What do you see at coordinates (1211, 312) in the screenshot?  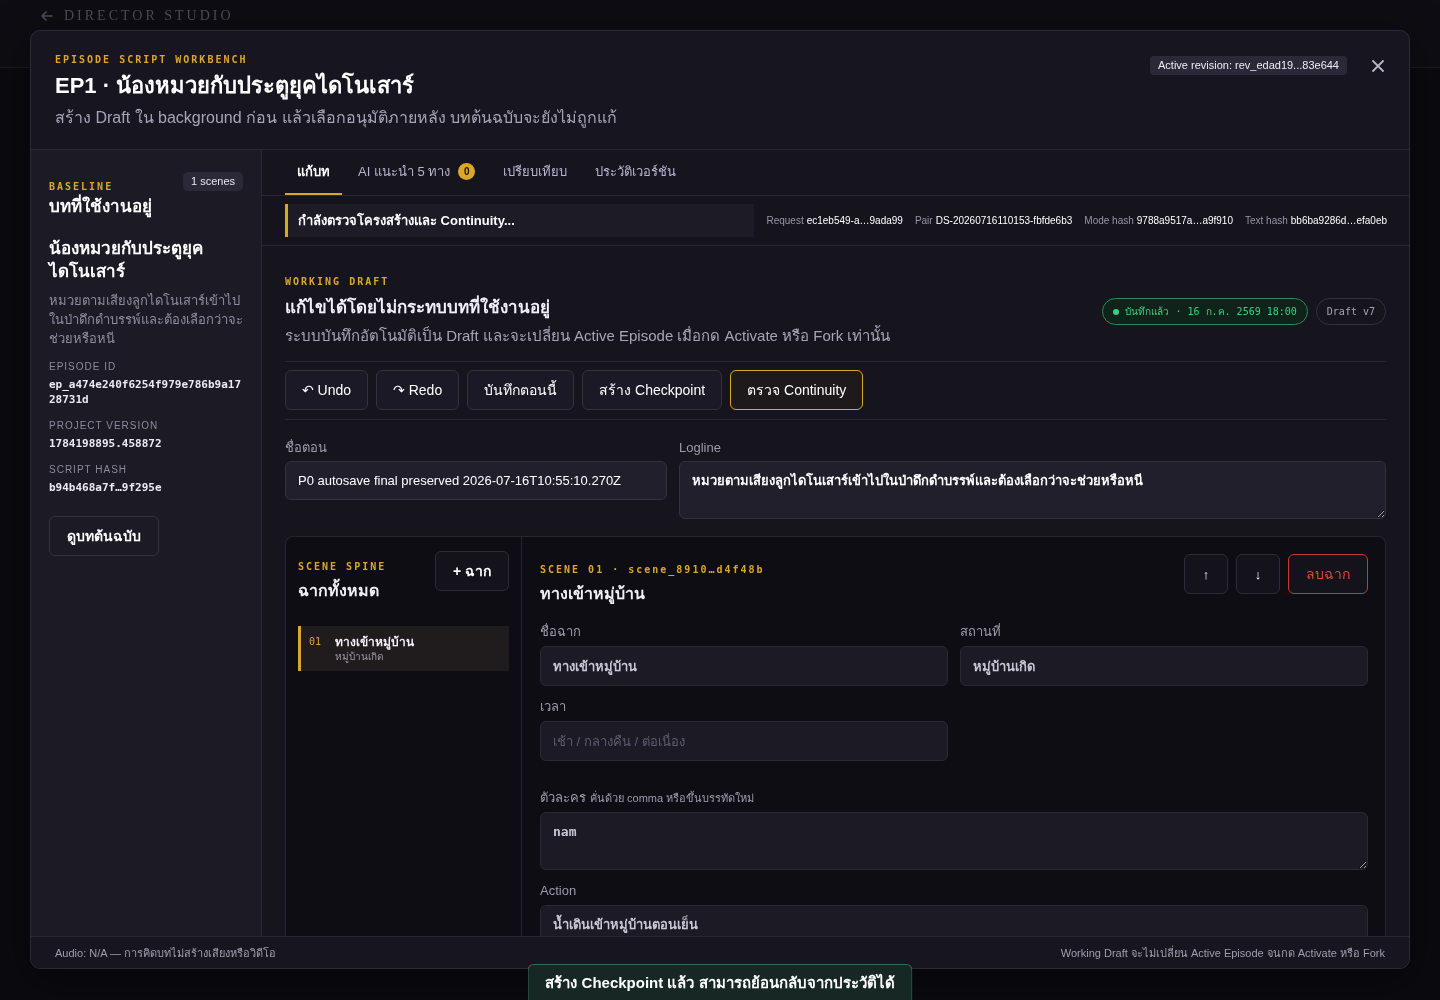 I see `save-status-text: บันทึกแล้ว · 16 ก.ค. 2569 18:00` at bounding box center [1211, 312].